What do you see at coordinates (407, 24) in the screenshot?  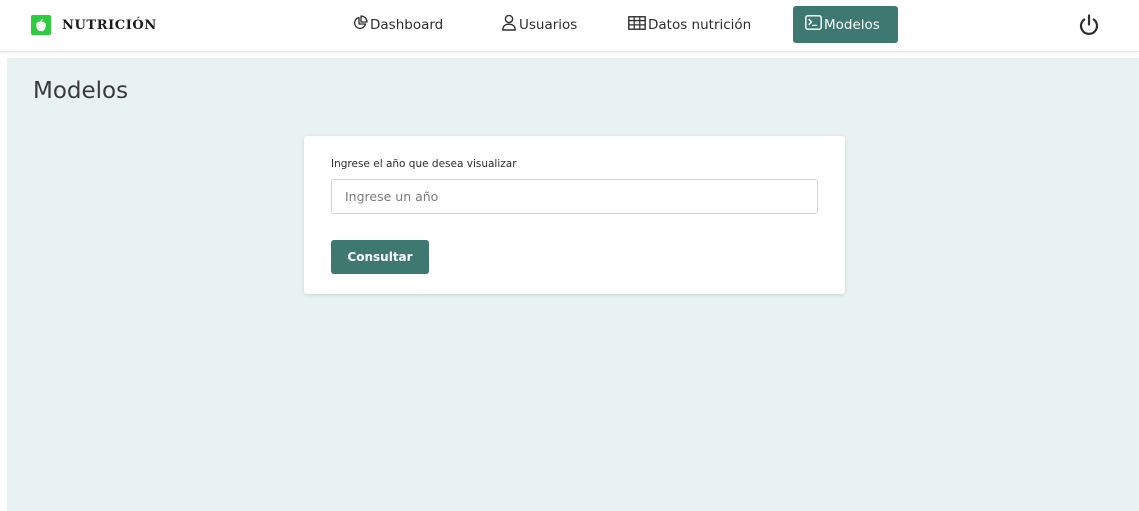 I see `nav-label: Dashboard` at bounding box center [407, 24].